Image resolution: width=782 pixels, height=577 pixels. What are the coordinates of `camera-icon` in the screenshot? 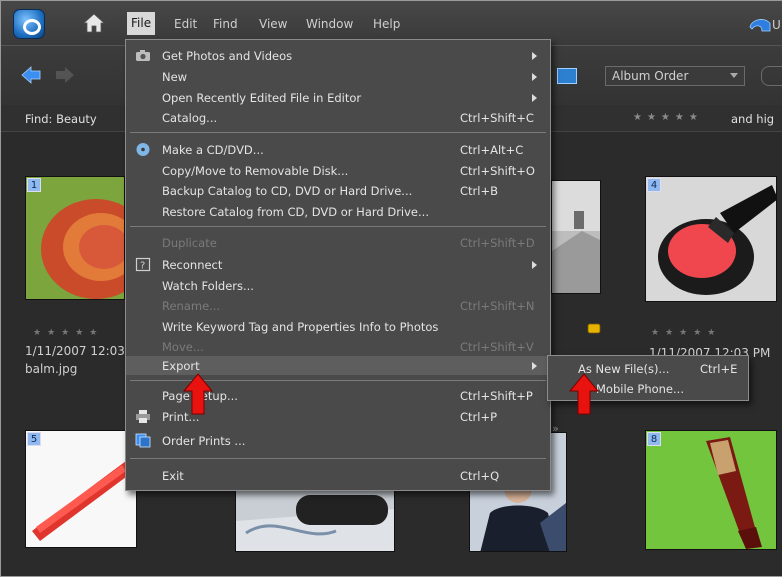 It's located at (143, 55).